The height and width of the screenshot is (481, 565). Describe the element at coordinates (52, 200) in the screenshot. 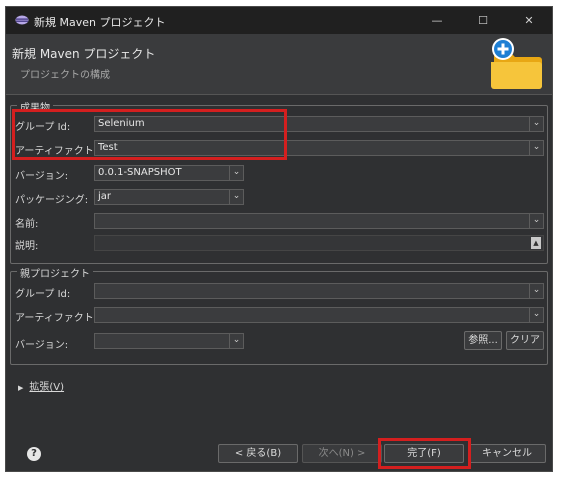

I see `packaging-label: パッケージング:` at that location.